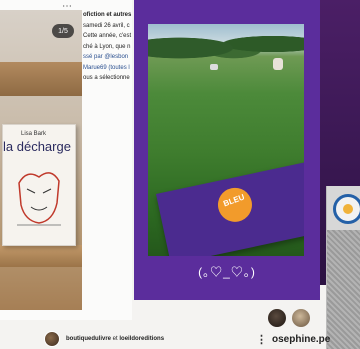 Image resolution: width=360 pixels, height=349 pixels. What do you see at coordinates (34, 134) in the screenshot?
I see `book-author: Lisa Bark` at bounding box center [34, 134].